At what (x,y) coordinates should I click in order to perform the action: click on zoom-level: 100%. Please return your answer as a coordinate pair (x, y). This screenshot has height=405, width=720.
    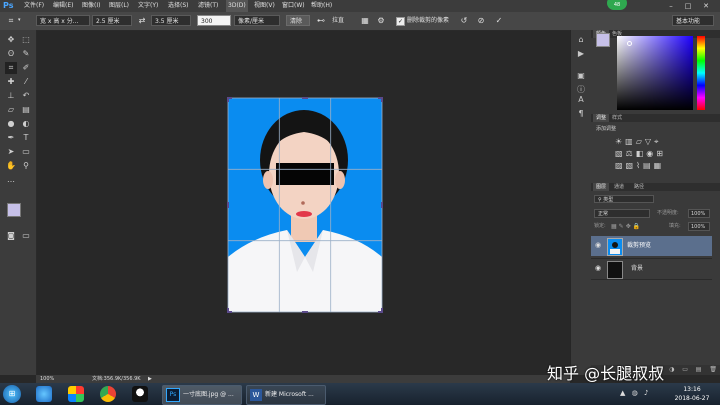
    Looking at the image, I should click on (47, 379).